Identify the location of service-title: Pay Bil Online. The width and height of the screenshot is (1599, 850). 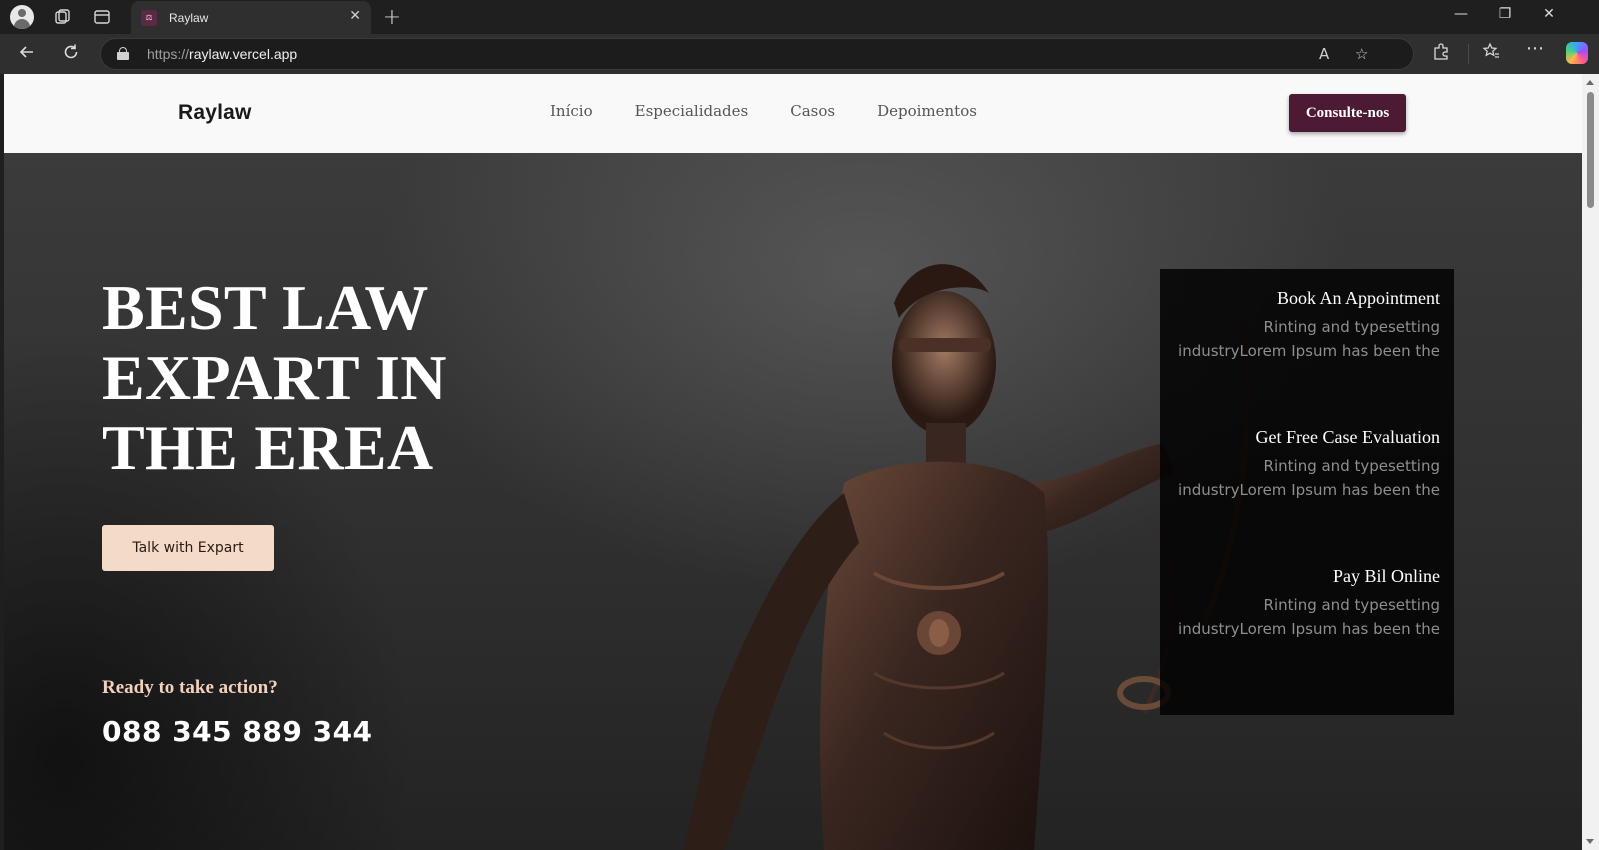
(1300, 576).